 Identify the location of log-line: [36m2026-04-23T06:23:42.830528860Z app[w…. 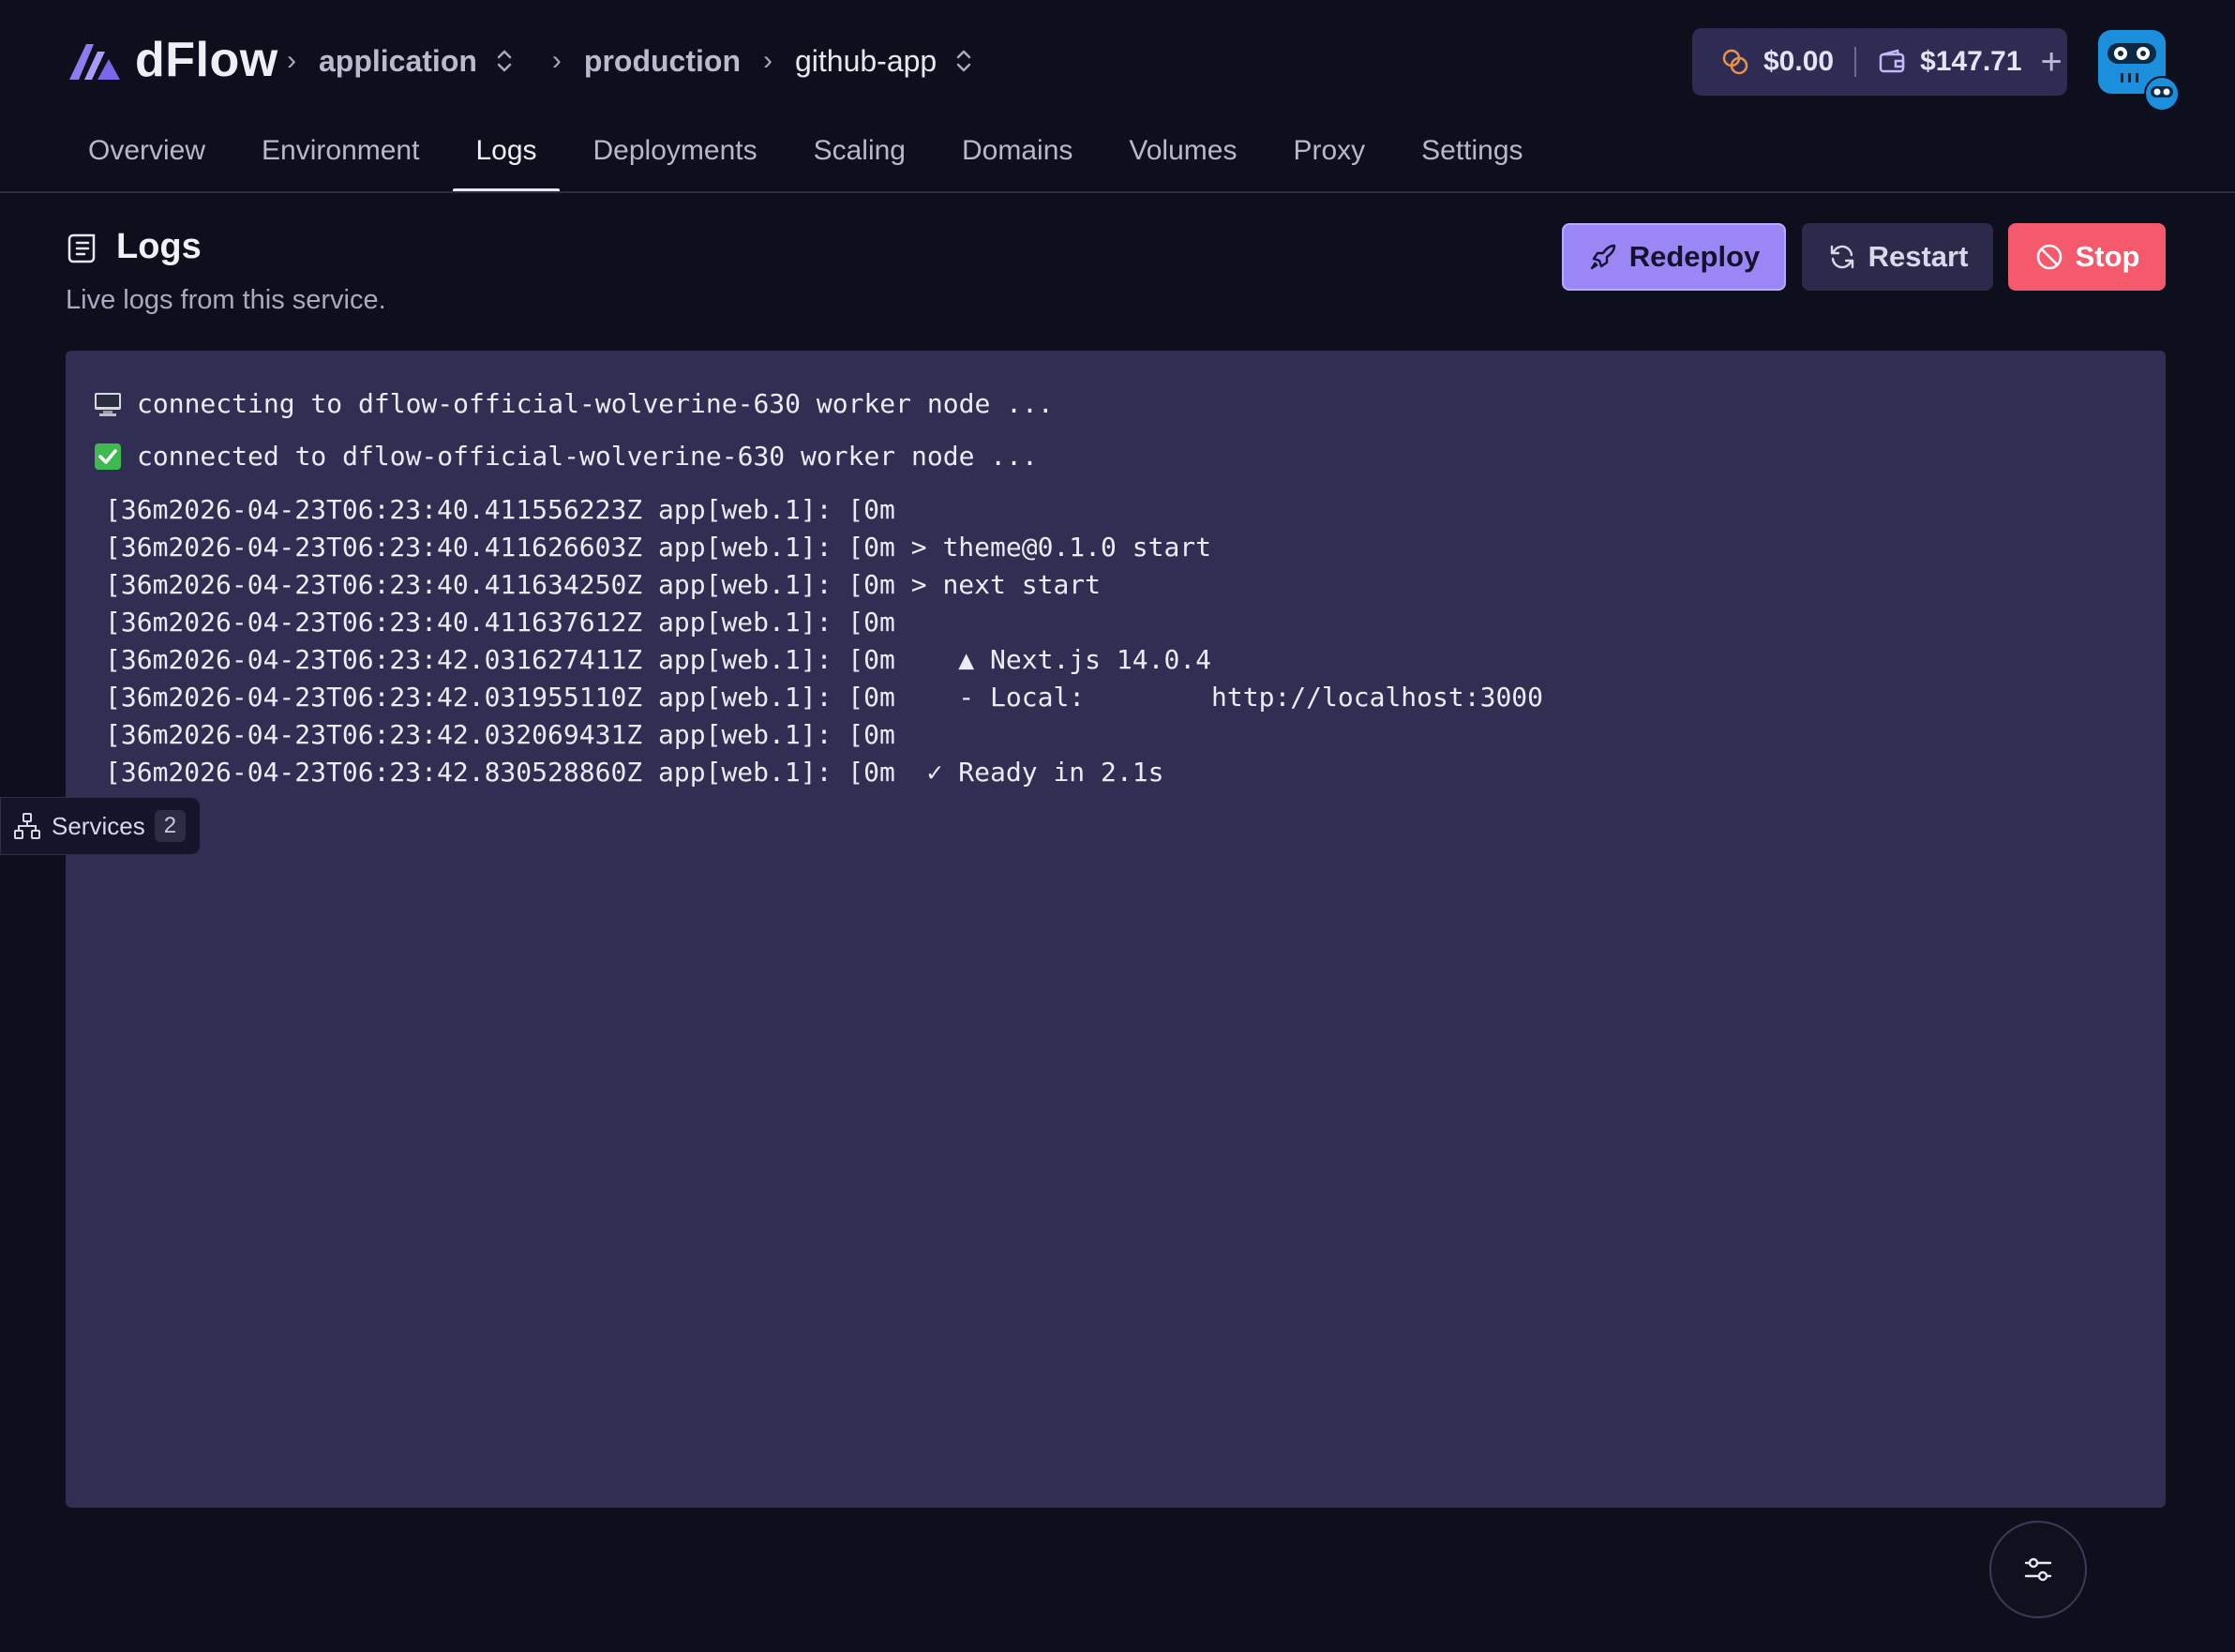
(634, 772).